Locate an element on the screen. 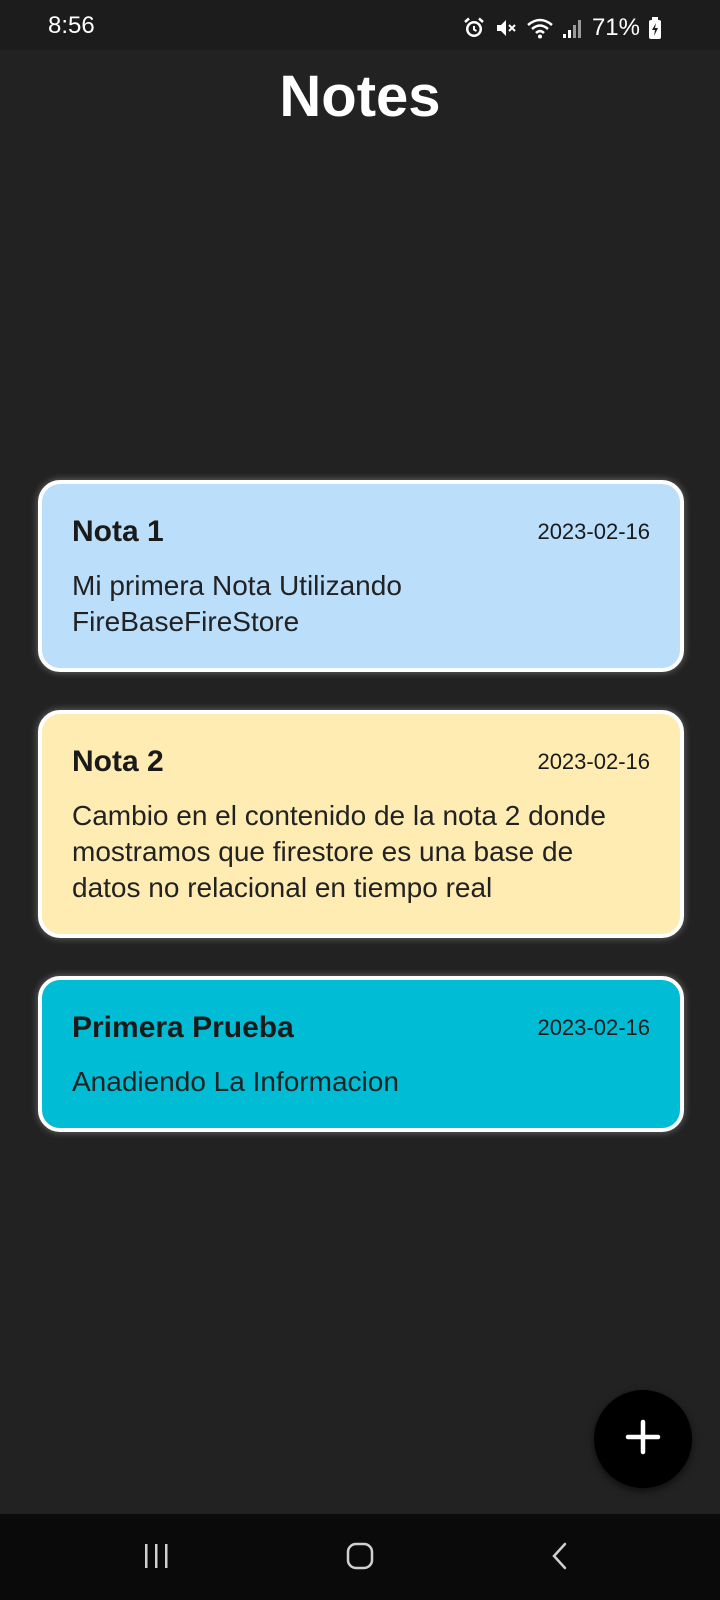  recent-apps-button is located at coordinates (156, 1558).